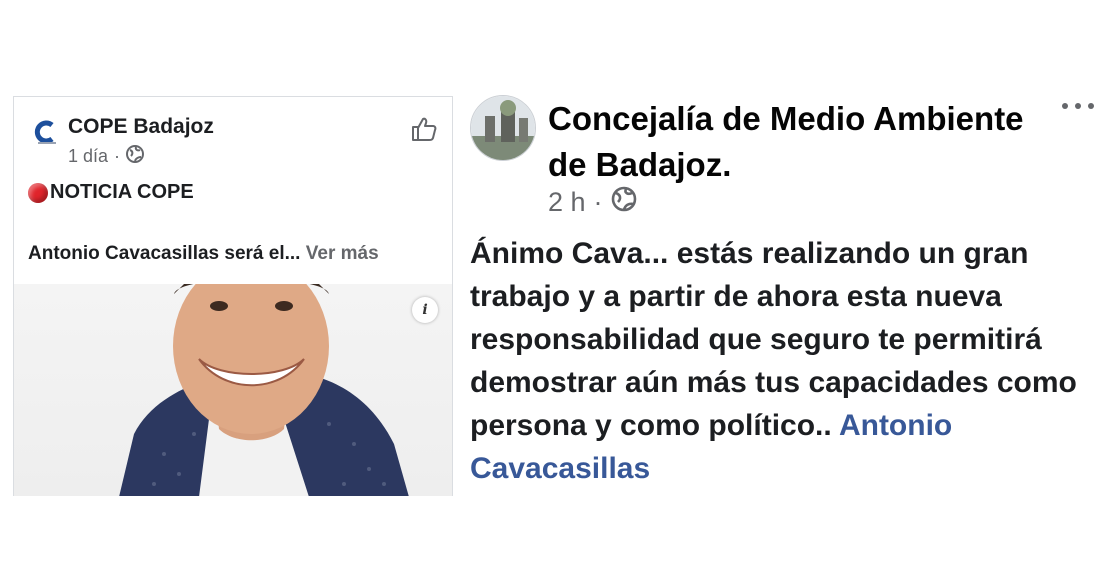 Image resolution: width=1110 pixels, height=584 pixels. Describe the element at coordinates (592, 202) in the screenshot. I see `post-meta: 2 h ·` at that location.